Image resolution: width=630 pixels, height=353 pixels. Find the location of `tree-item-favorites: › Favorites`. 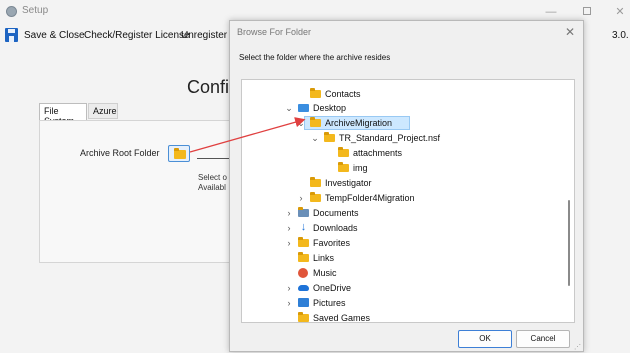

tree-item-favorites: › Favorites is located at coordinates (408, 243).